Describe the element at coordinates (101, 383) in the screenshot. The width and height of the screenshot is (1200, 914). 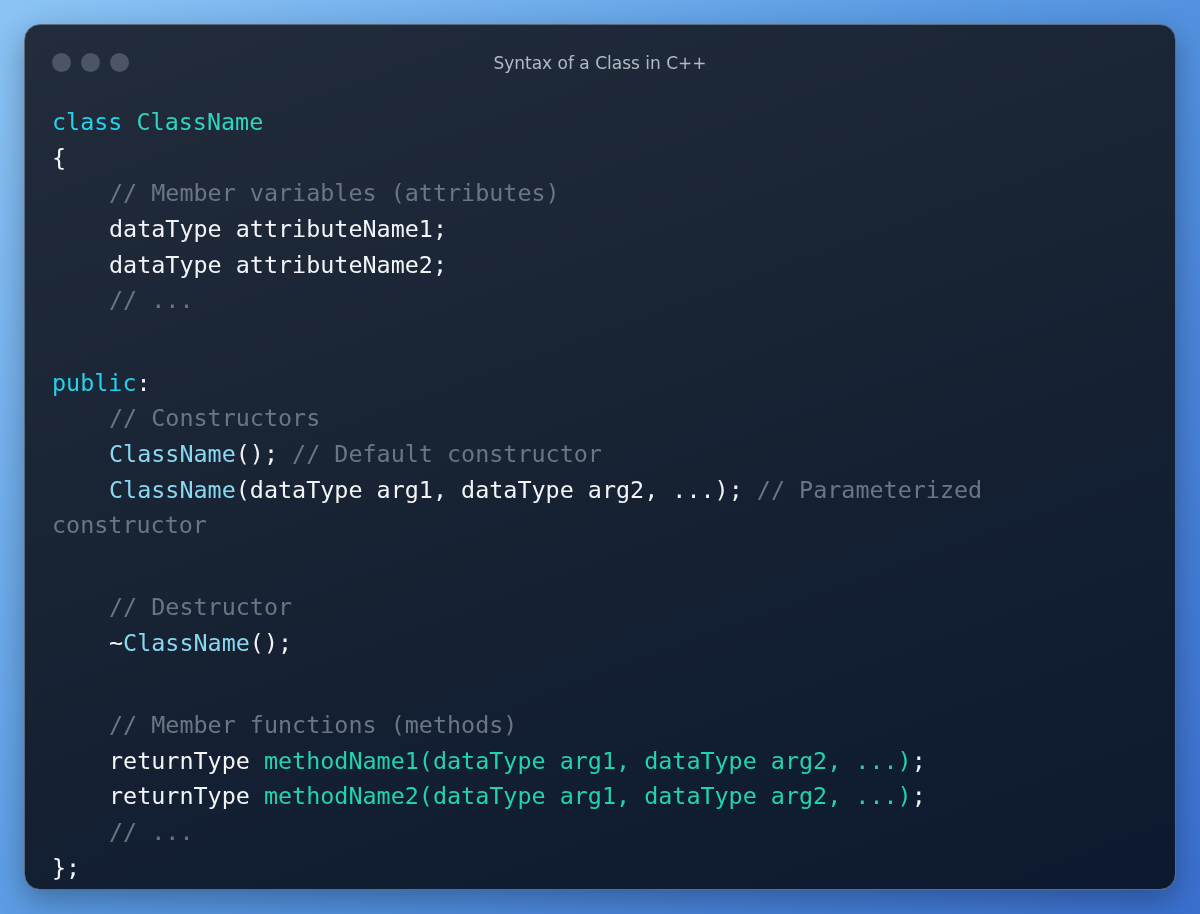
I see `code-line: public:` at that location.